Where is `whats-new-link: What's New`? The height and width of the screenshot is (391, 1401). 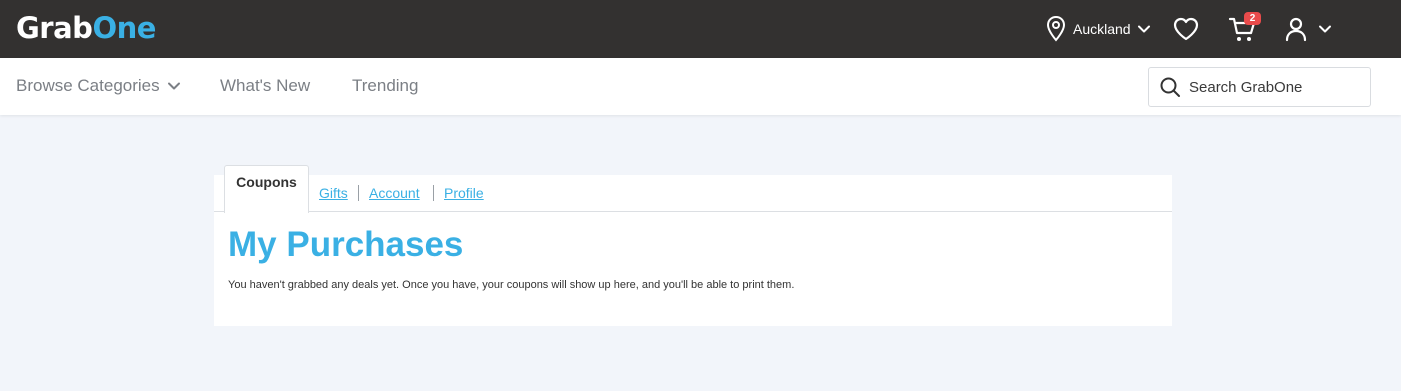
whats-new-link: What's New is located at coordinates (265, 86).